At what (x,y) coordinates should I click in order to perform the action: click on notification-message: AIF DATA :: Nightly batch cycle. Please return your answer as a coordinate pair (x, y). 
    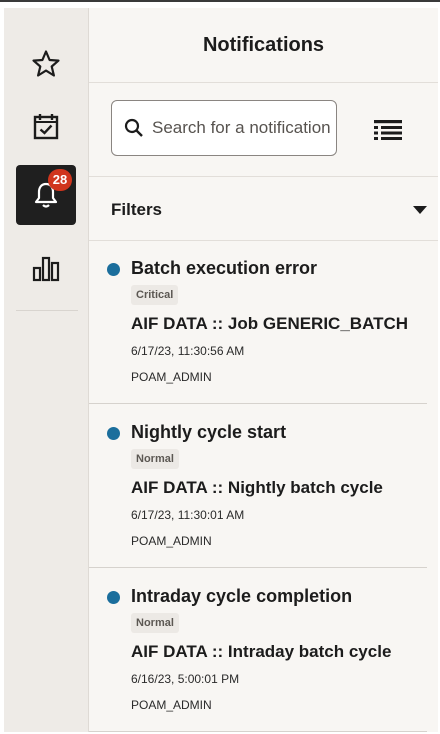
    Looking at the image, I should click on (257, 487).